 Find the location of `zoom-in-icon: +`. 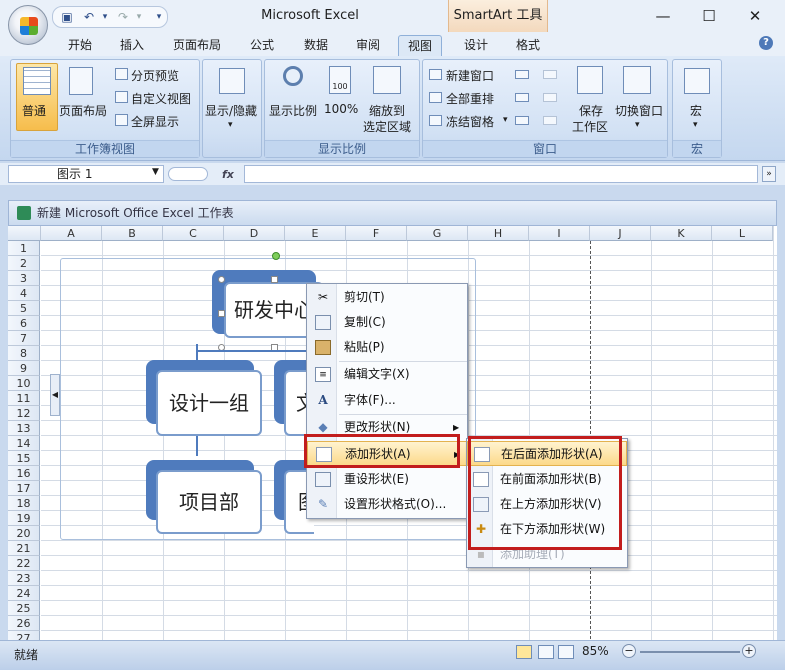

zoom-in-icon: + is located at coordinates (749, 651).